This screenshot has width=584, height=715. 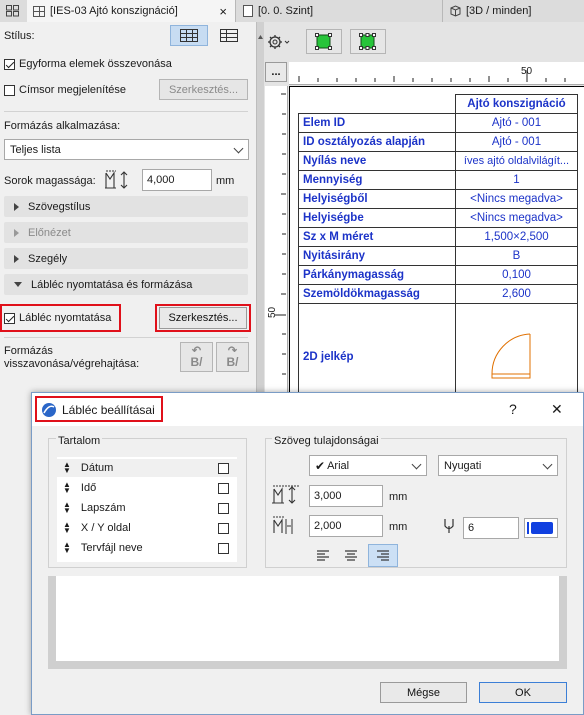 What do you see at coordinates (48, 258) in the screenshot?
I see `section-label: Szegély` at bounding box center [48, 258].